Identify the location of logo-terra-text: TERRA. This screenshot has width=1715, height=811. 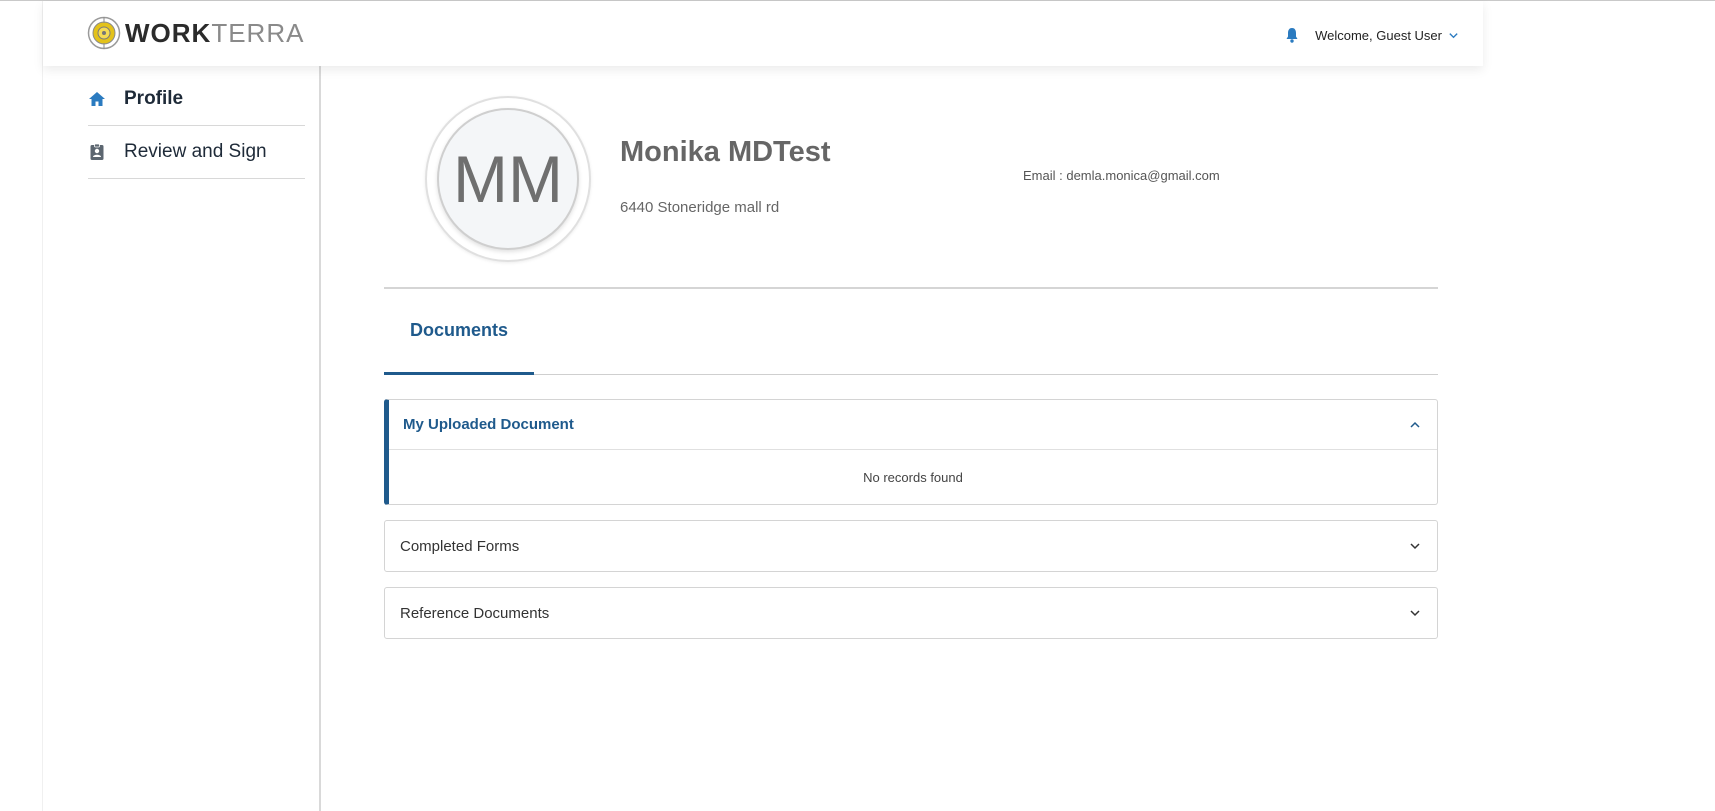
(258, 33).